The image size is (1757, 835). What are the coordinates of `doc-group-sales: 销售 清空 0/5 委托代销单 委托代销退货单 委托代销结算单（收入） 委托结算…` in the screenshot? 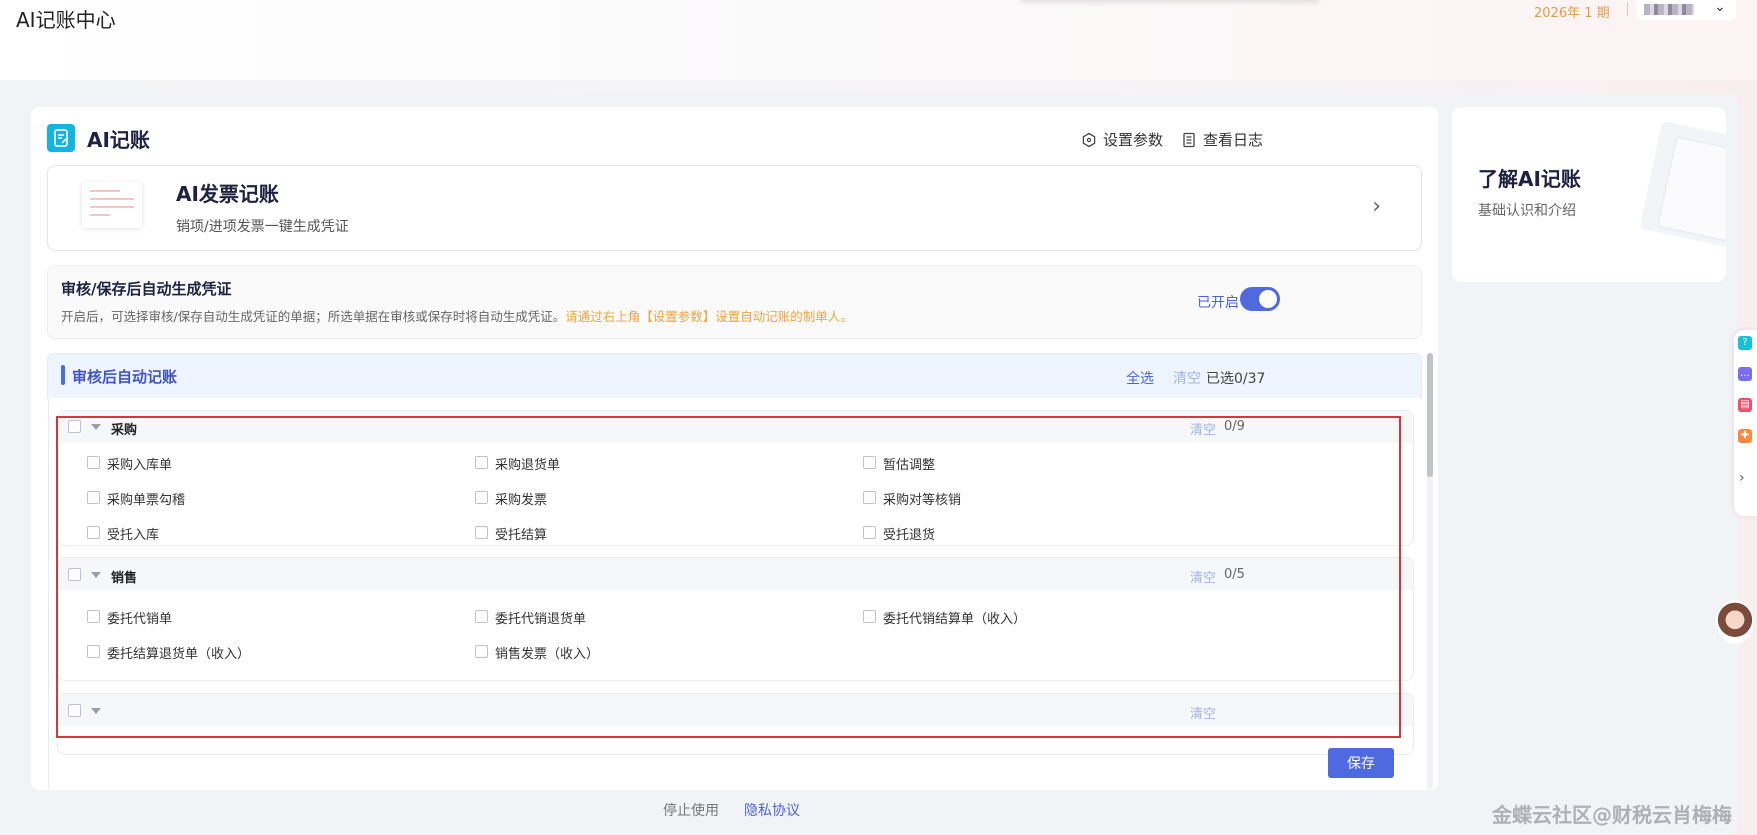 It's located at (735, 619).